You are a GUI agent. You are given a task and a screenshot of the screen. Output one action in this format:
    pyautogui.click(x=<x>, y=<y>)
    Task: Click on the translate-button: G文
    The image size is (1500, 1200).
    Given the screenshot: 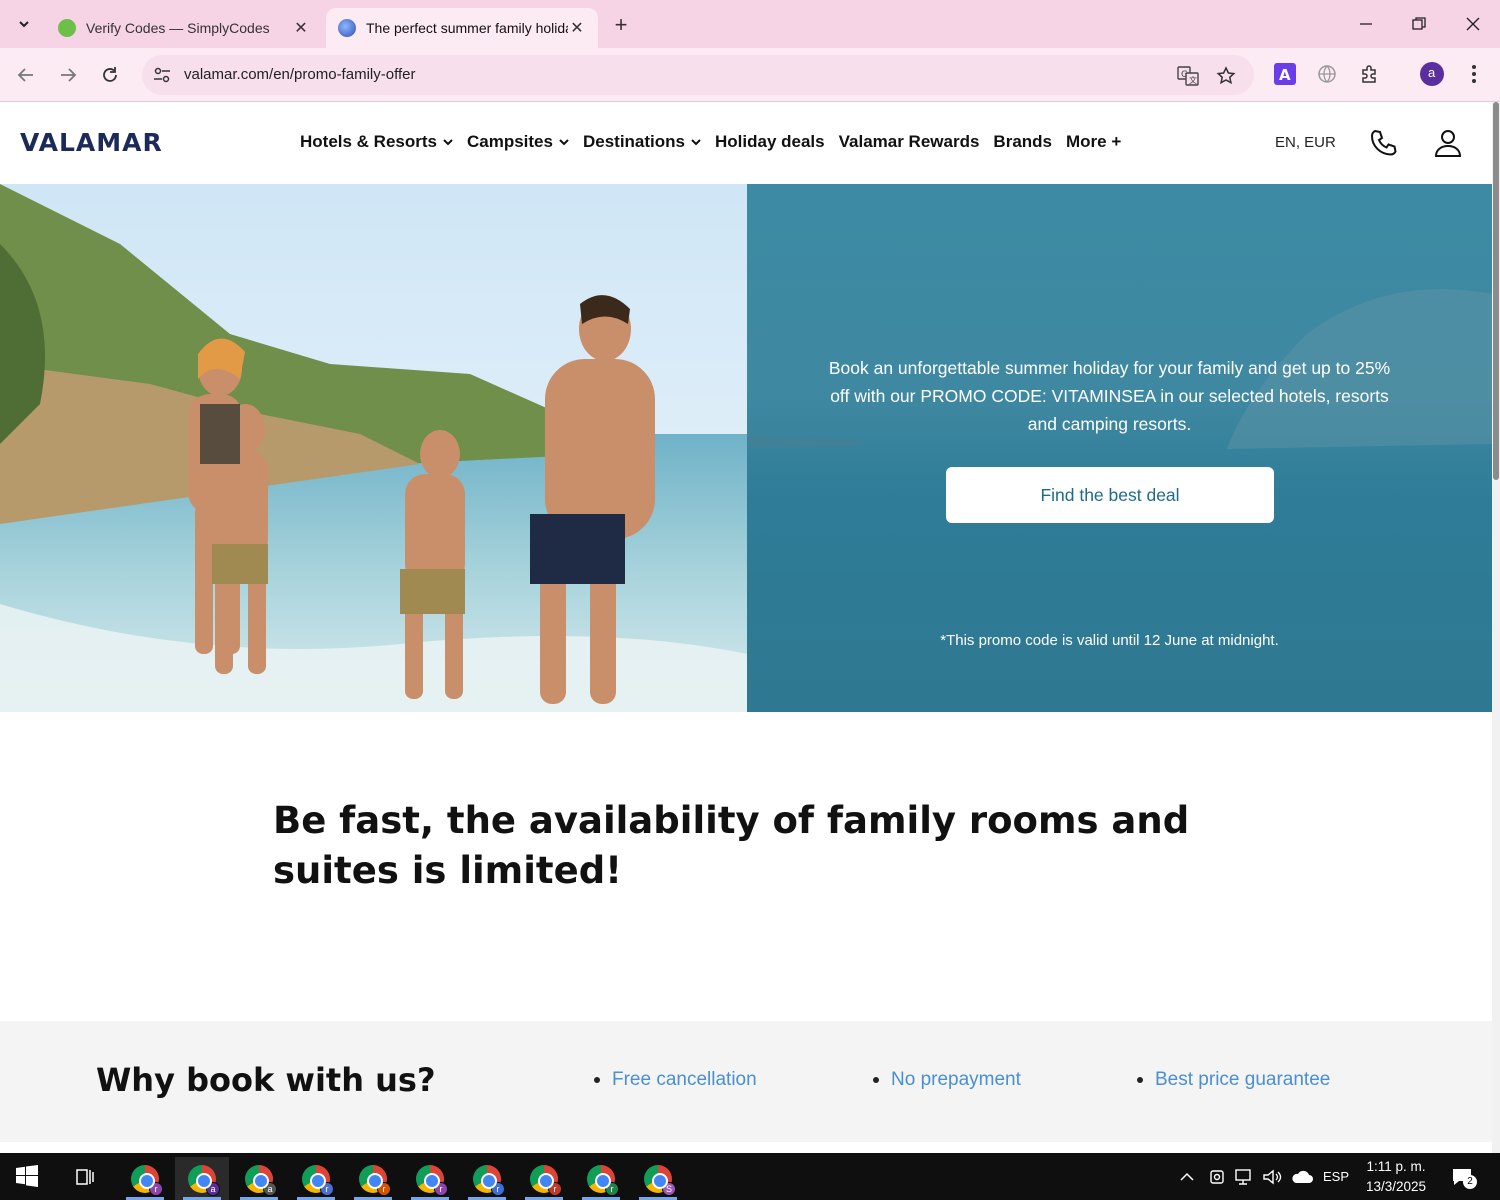 What is the action you would take?
    pyautogui.click(x=1188, y=76)
    